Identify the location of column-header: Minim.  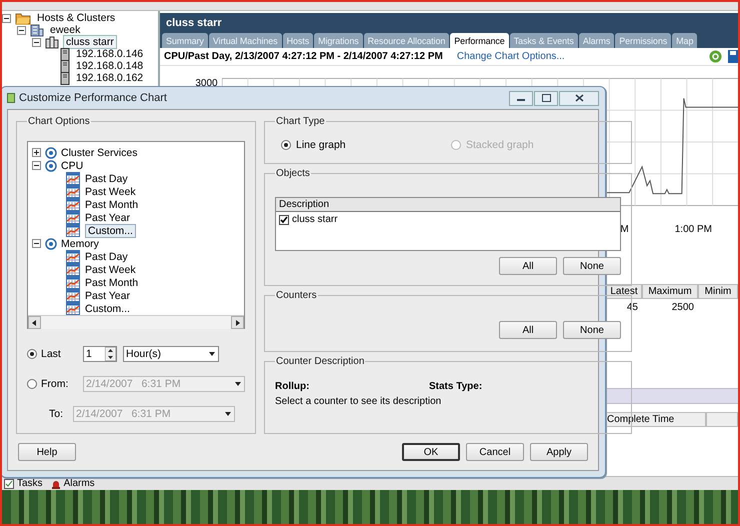
(718, 291).